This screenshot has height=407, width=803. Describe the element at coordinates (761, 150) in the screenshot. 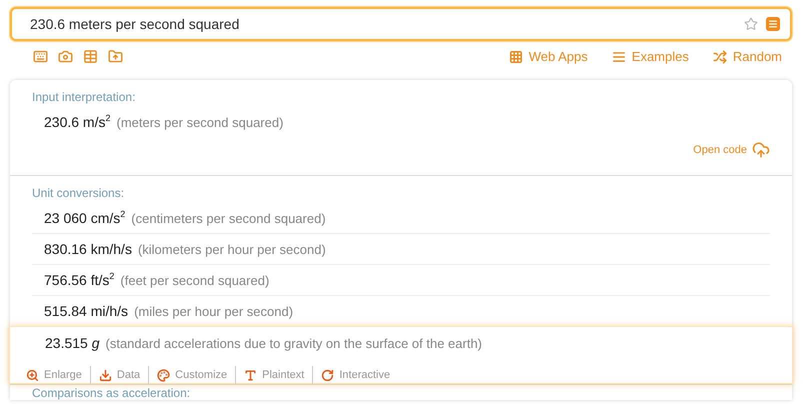

I see `cloud-arrow-icon` at that location.